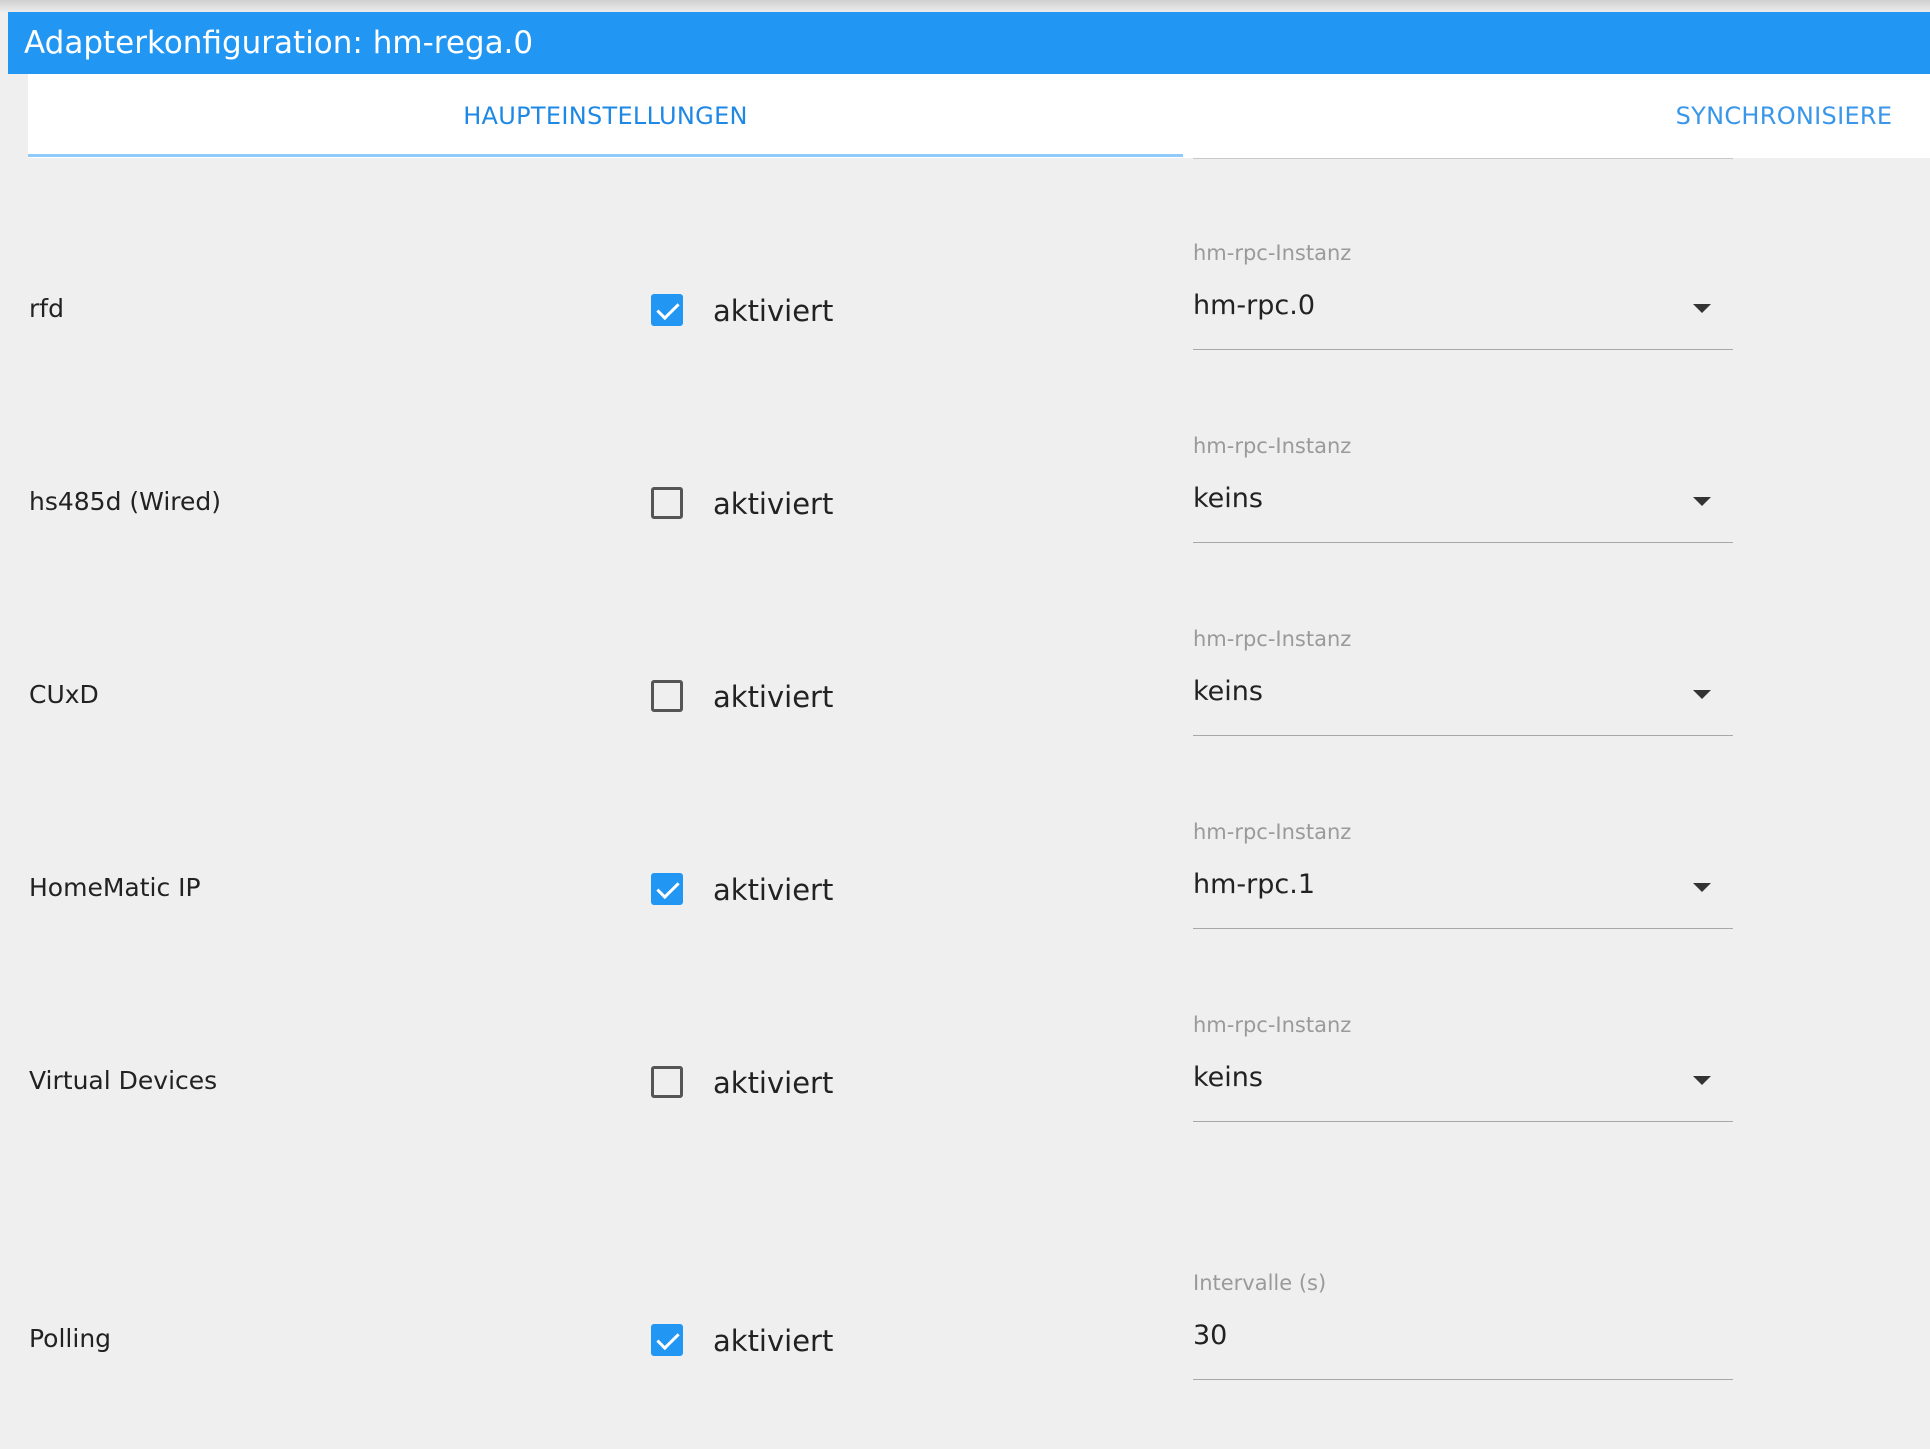 The image size is (1930, 1449). I want to click on field-label: Intervalle (s), so click(1260, 1283).